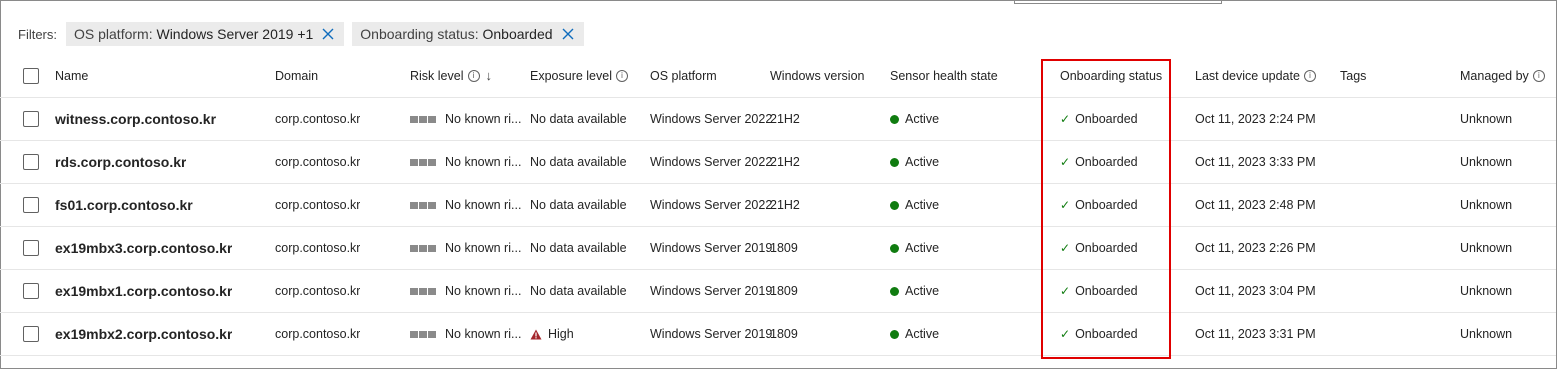 The height and width of the screenshot is (369, 1557). I want to click on column-label: Tags, so click(1353, 75).